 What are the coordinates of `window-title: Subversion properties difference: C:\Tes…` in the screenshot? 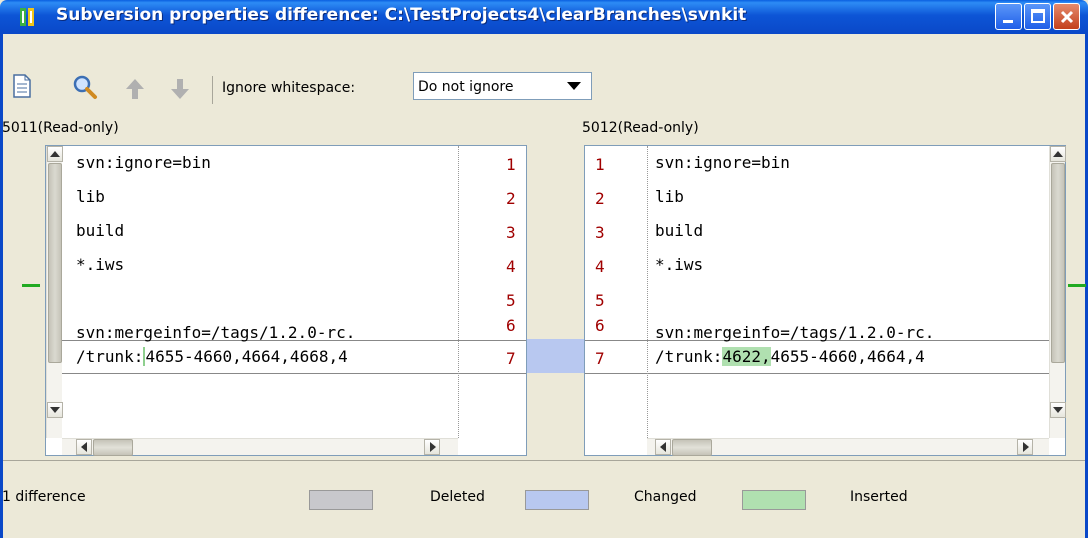 It's located at (401, 15).